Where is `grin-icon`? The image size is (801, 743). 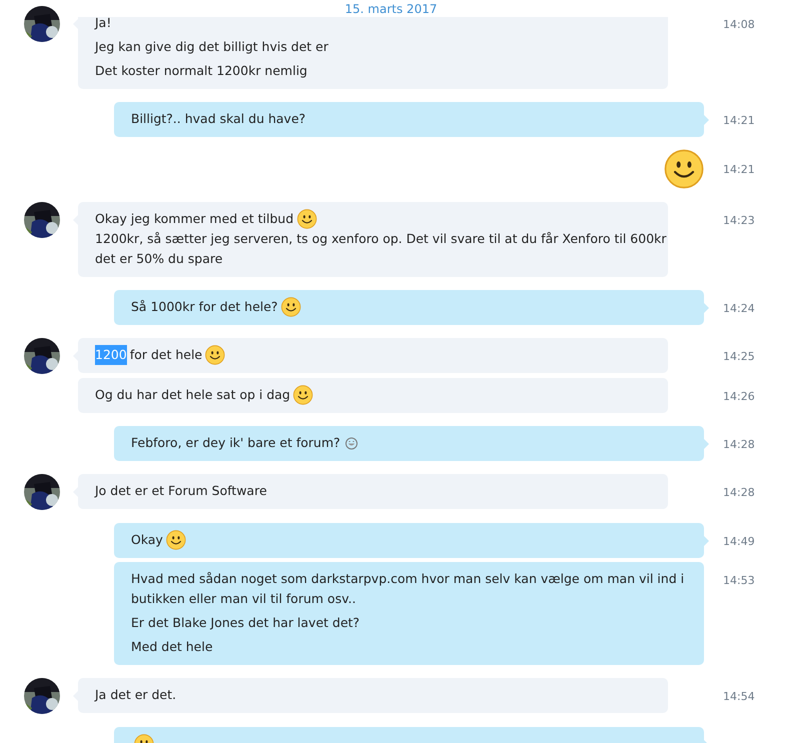
grin-icon is located at coordinates (351, 443).